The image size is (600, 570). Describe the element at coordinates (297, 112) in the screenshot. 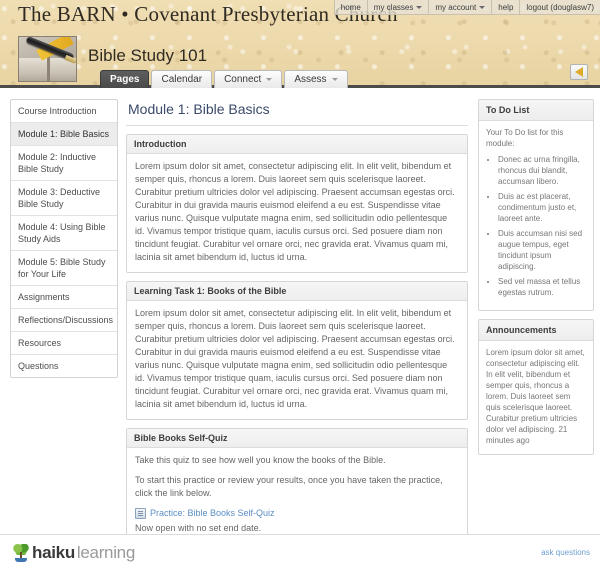

I see `page-title: Module 1: Bible Basics` at that location.